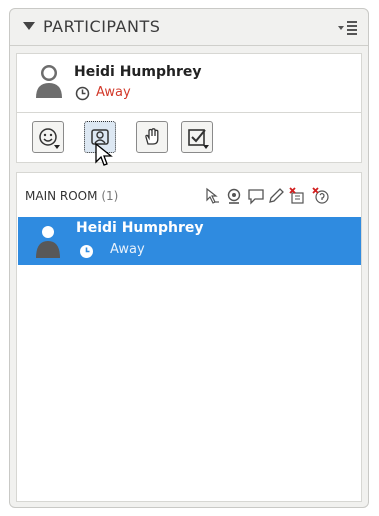  I want to click on poll-button, so click(197, 137).